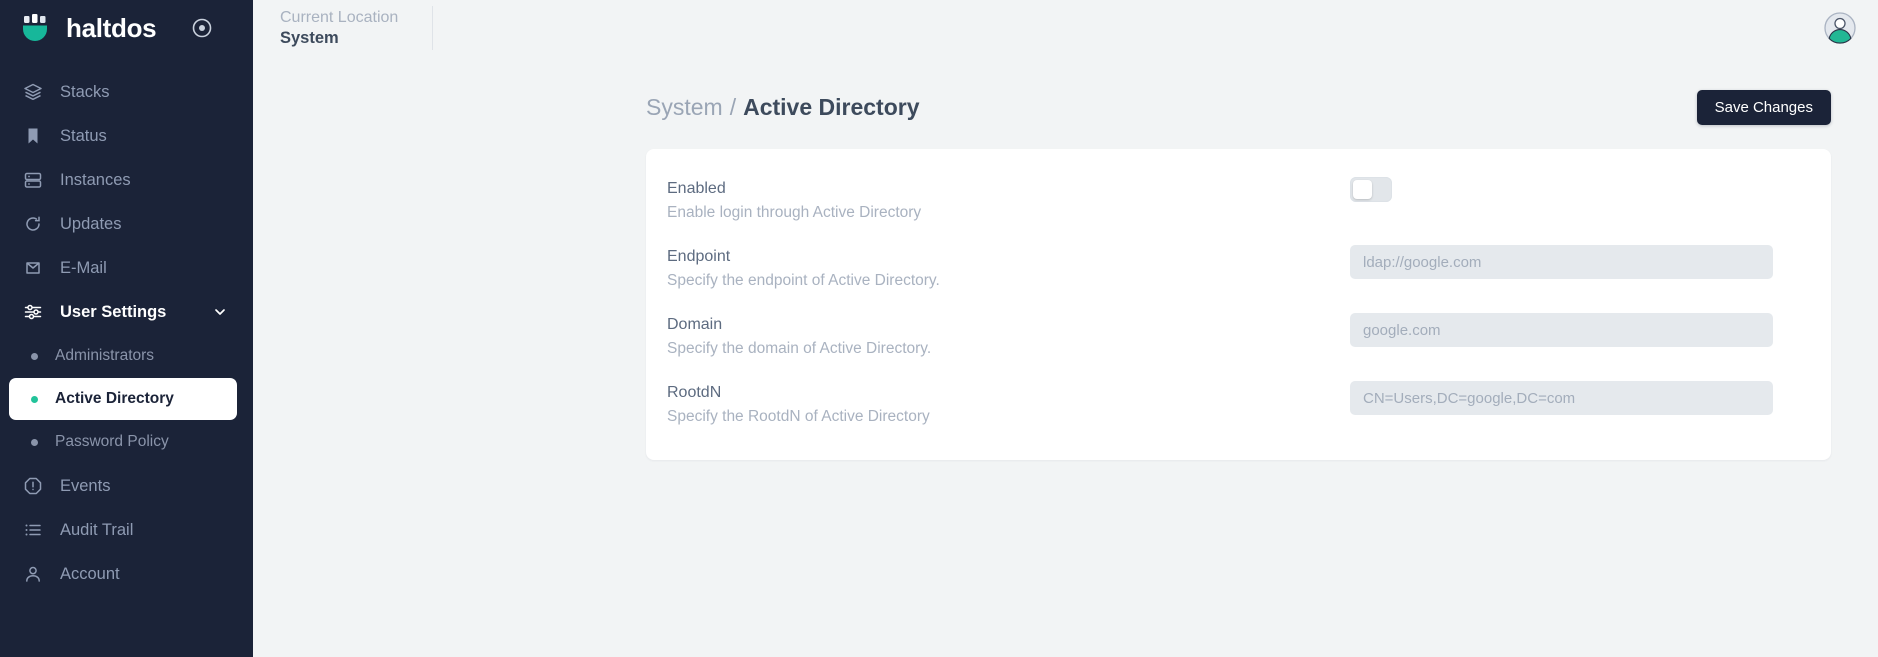  I want to click on sidebar-item-stacks: Stacks, so click(126, 92).